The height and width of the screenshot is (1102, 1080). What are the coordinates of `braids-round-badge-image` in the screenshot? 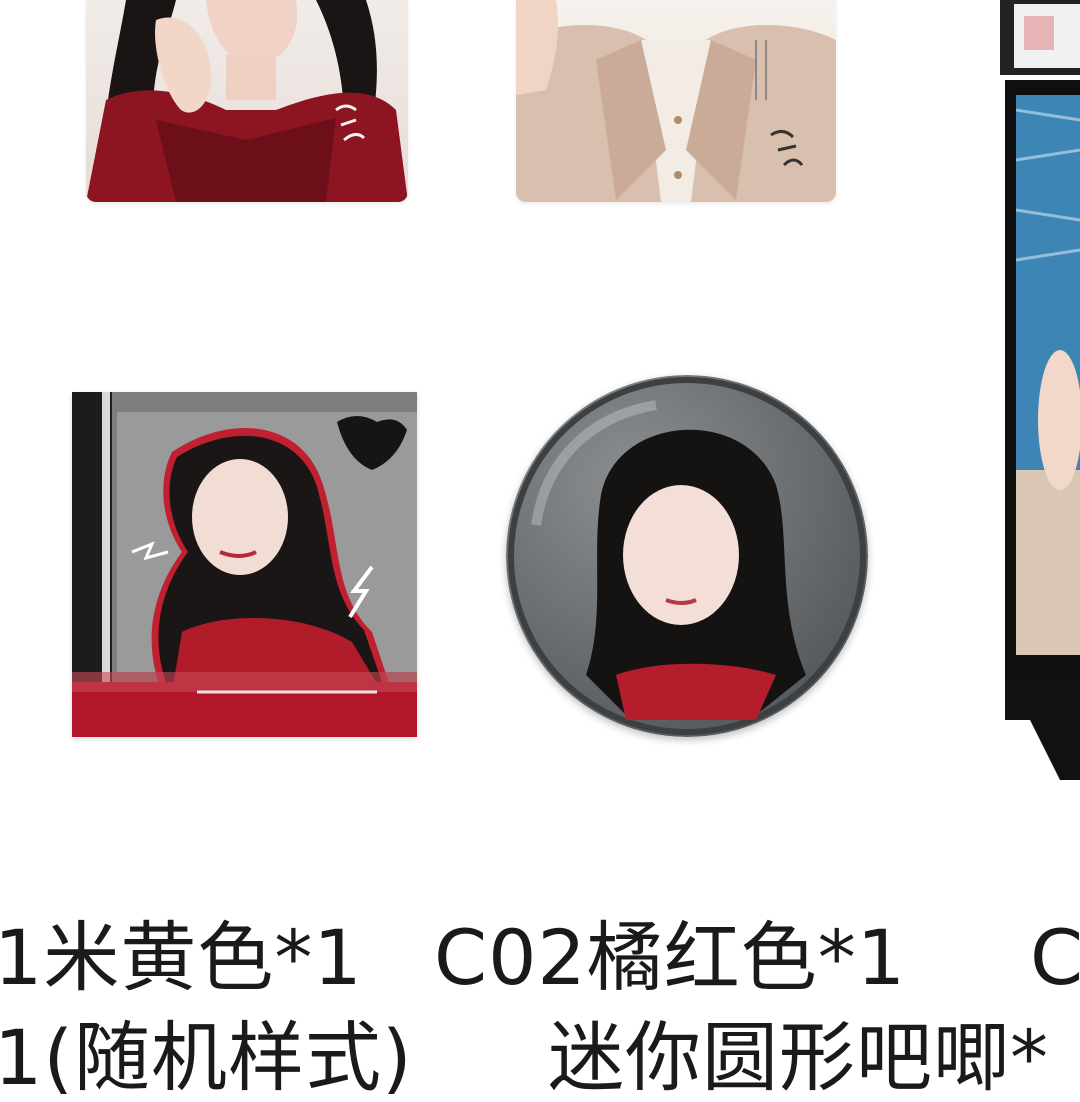 It's located at (687, 556).